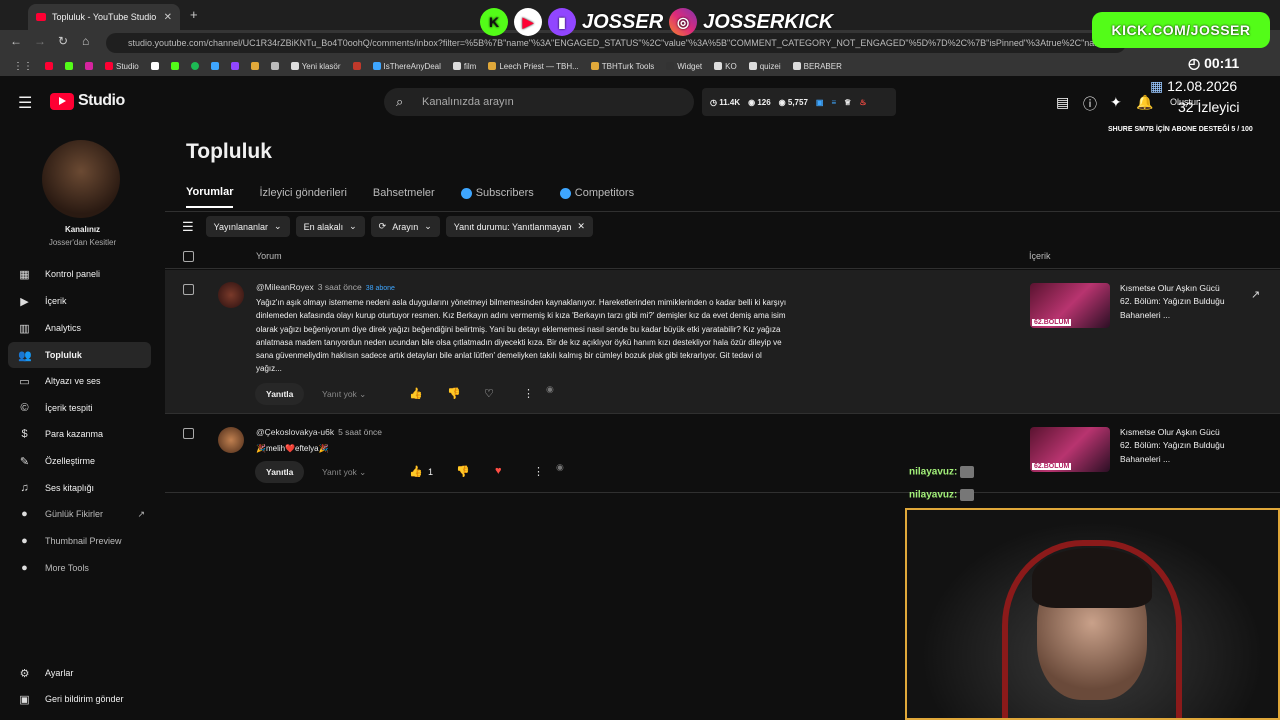  What do you see at coordinates (1090, 104) in the screenshot?
I see `help-icon: ⓘ` at bounding box center [1090, 104].